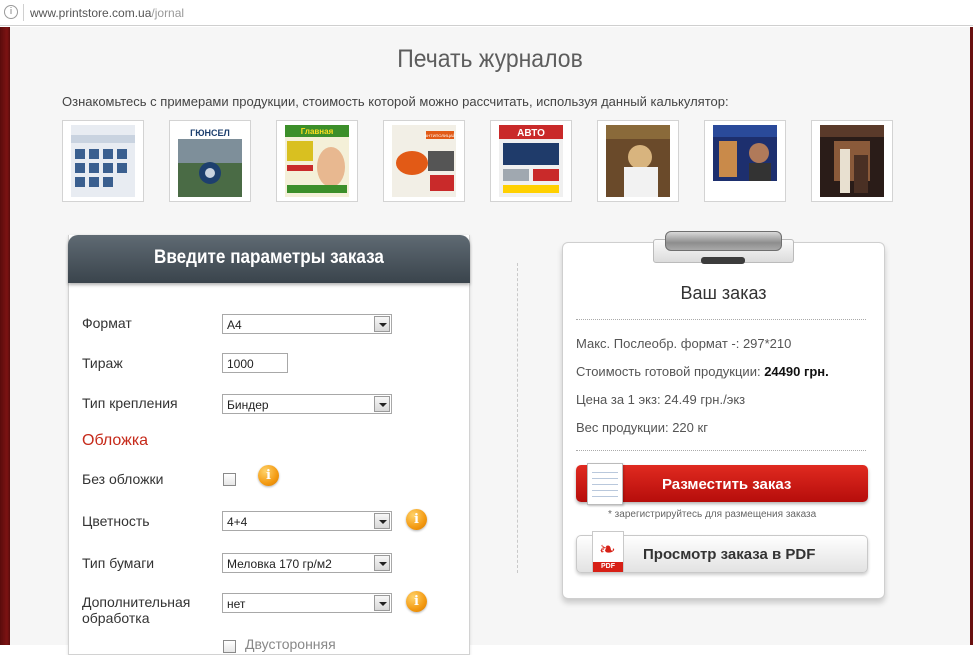 This screenshot has height=655, width=973. Describe the element at coordinates (723, 293) in the screenshot. I see `order-title: Ваш заказ` at that location.